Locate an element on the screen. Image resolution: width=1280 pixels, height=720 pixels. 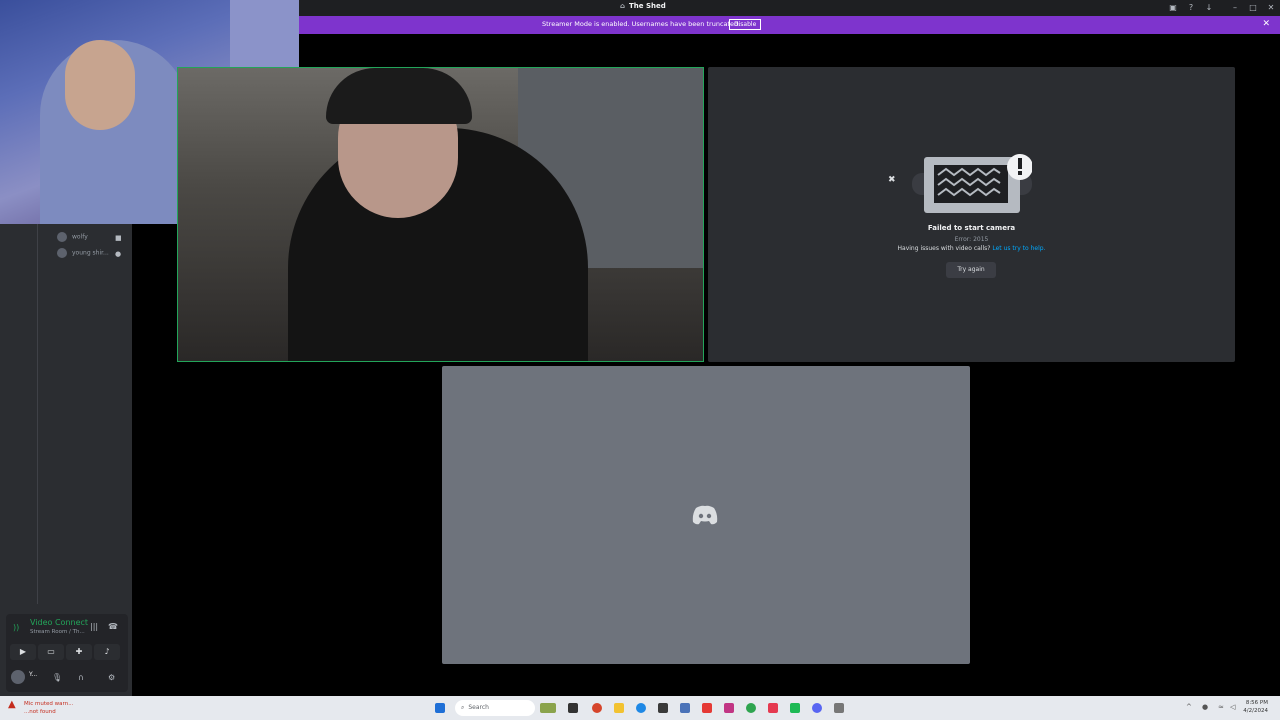
store-icon is located at coordinates (663, 708).